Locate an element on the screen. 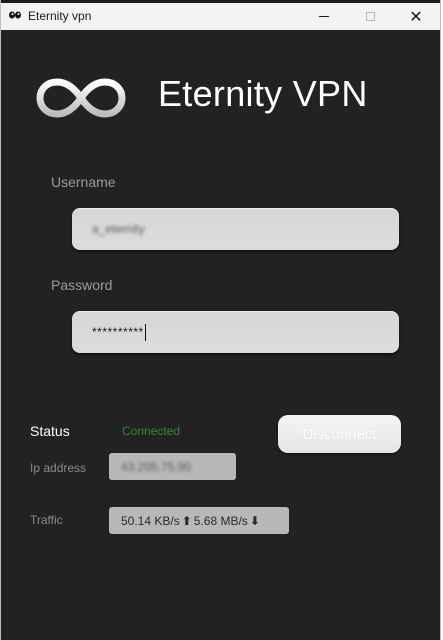 This screenshot has height=640, width=443. ip-address-label: Ip address is located at coordinates (58, 468).